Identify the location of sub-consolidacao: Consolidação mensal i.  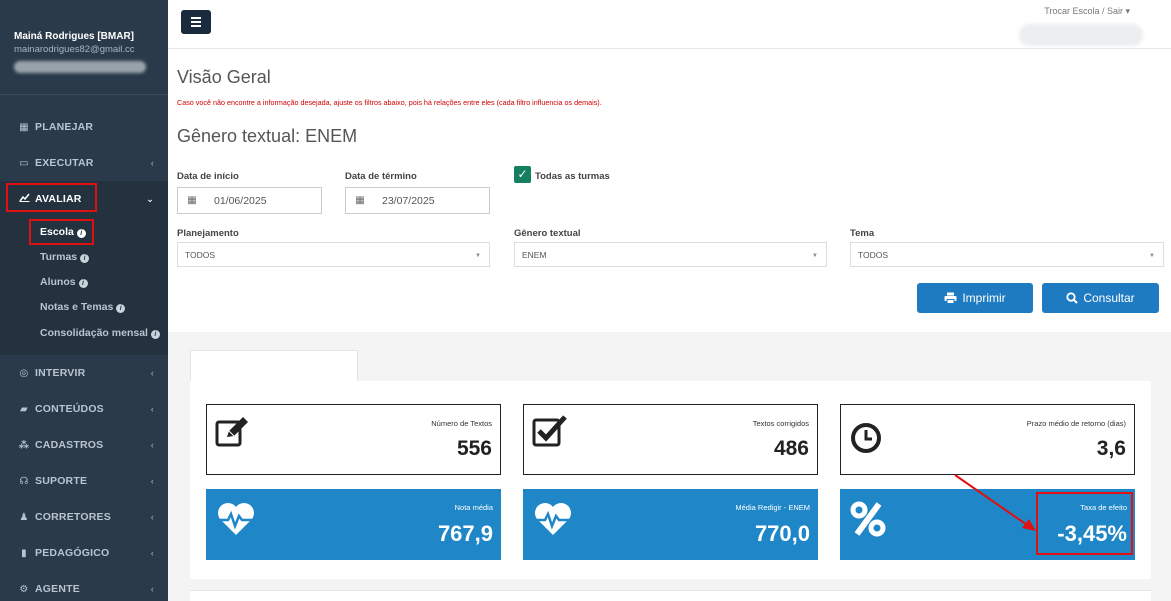
(100, 333).